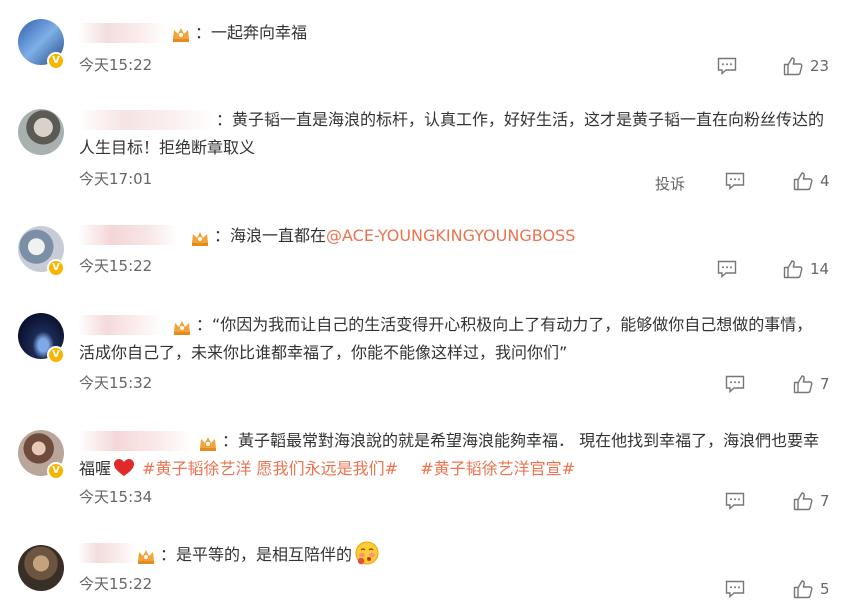 This screenshot has width=849, height=613. I want to click on comment-text-continued: 福喔 #黄子韬徐艺洋 愿我们永远是我们# #黄子韬徐艺洋官宣#, so click(327, 469).